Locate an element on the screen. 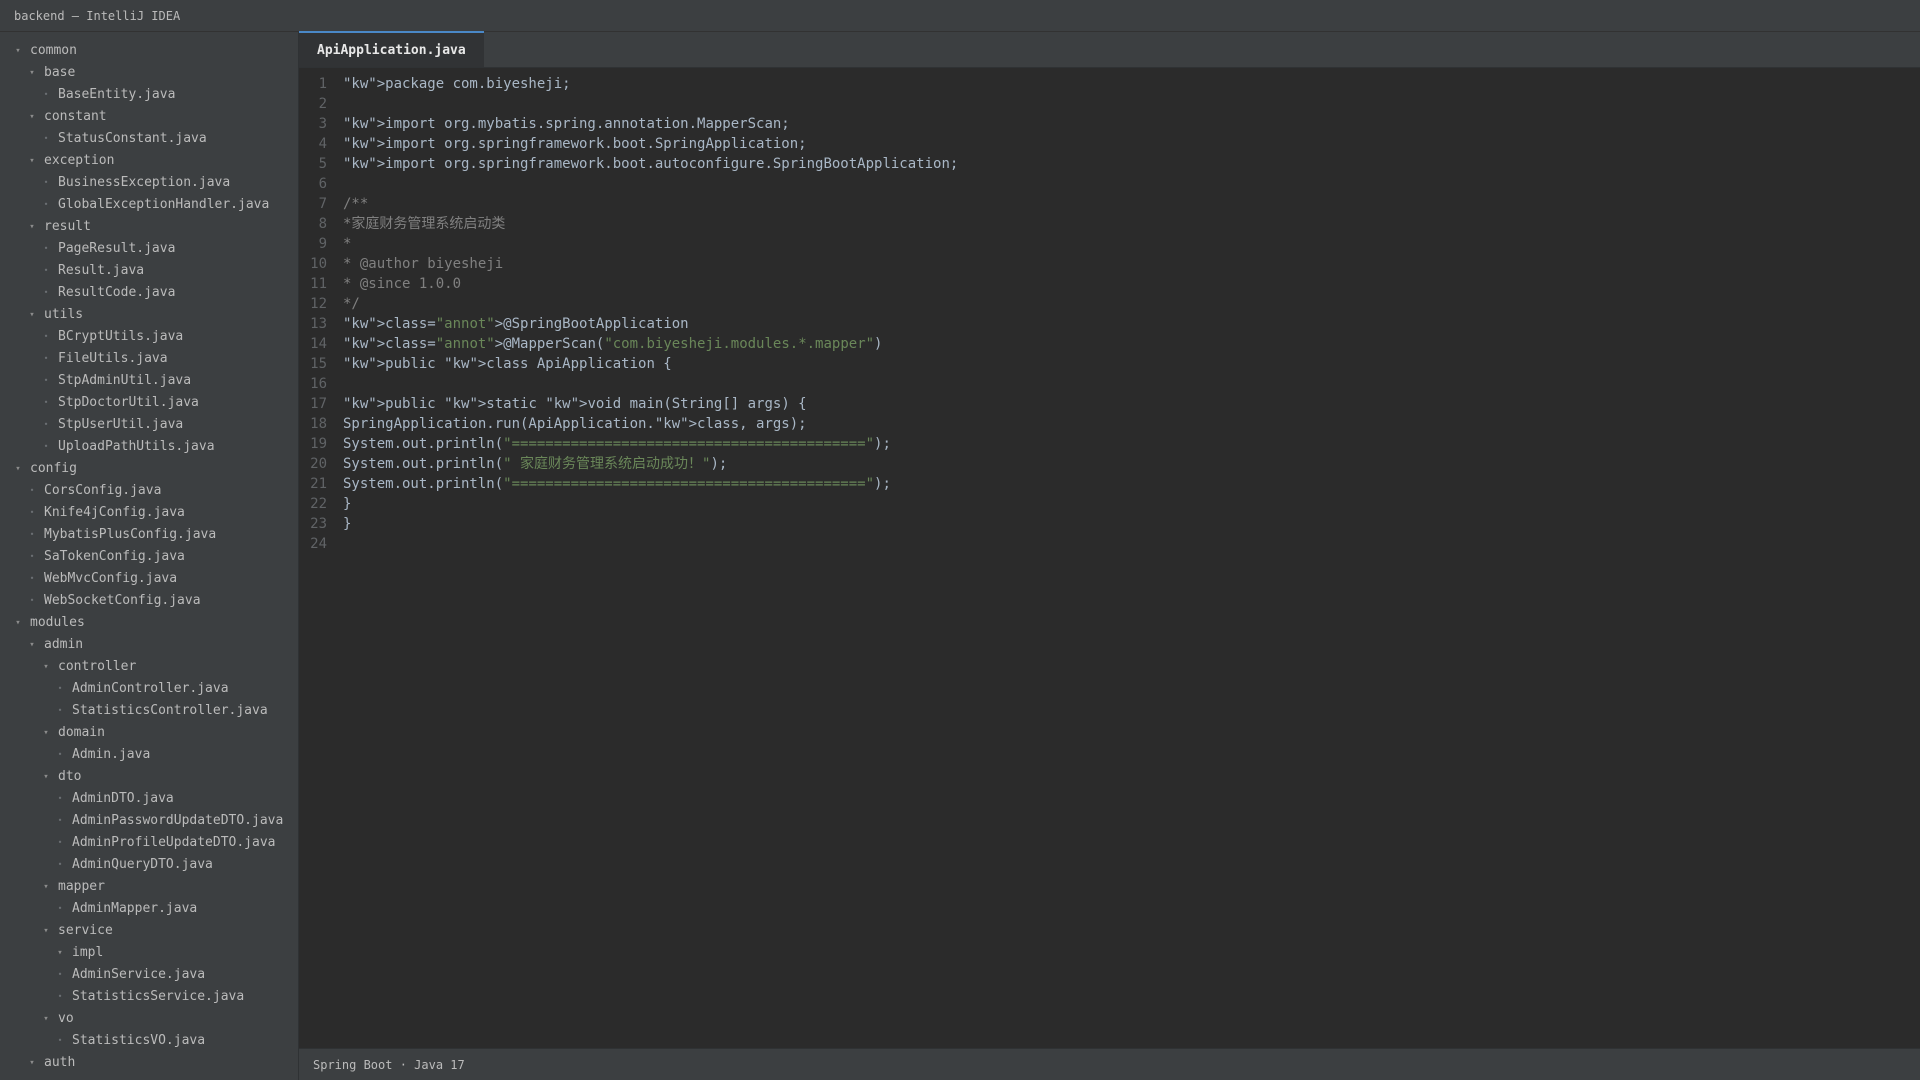 The height and width of the screenshot is (1080, 1920). file-item: • StatisticsService.java is located at coordinates (149, 997).